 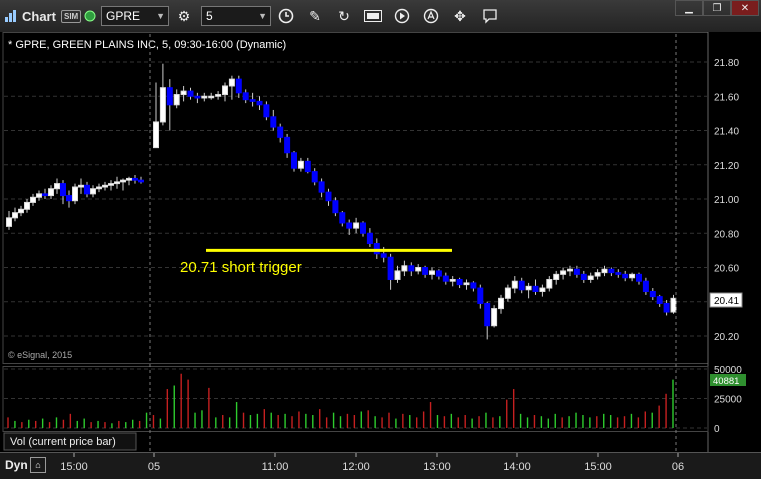 I want to click on link-icon, so click(x=90, y=16).